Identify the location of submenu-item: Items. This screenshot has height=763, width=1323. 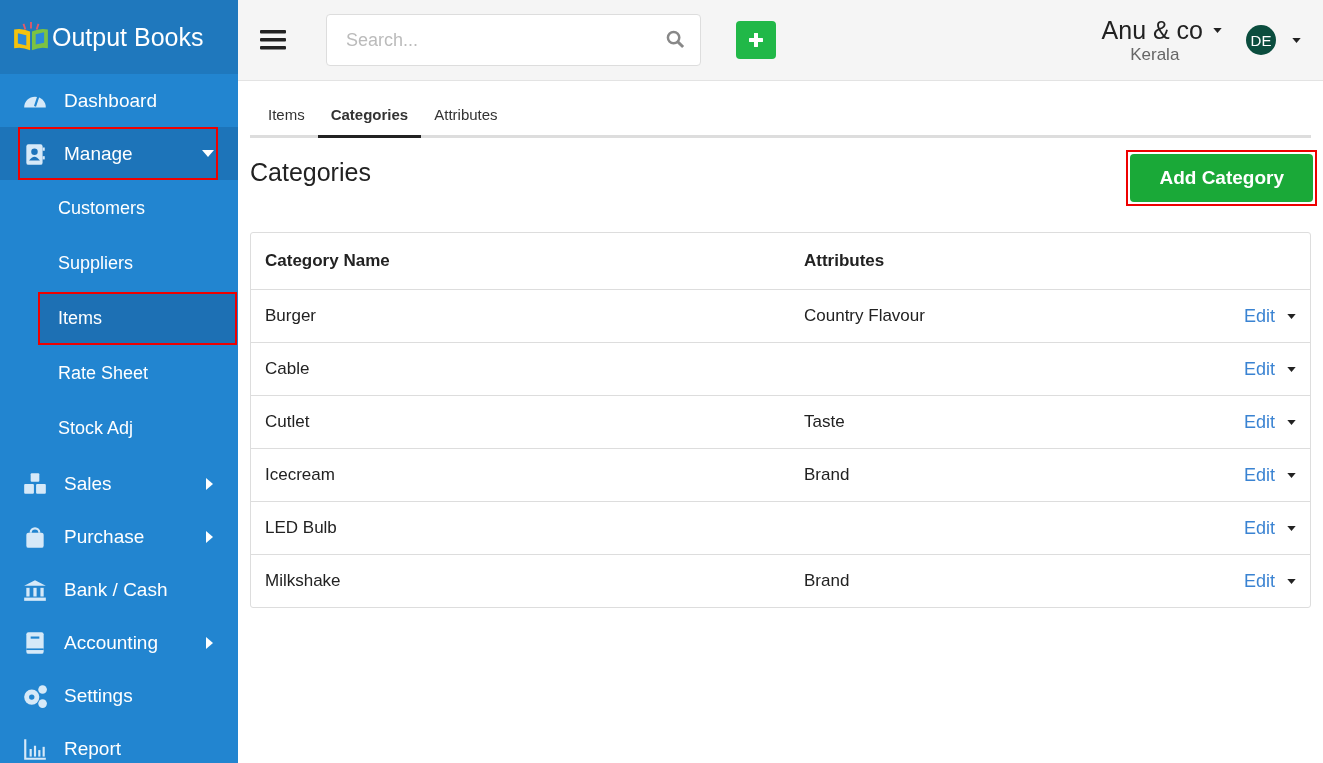
(137, 318).